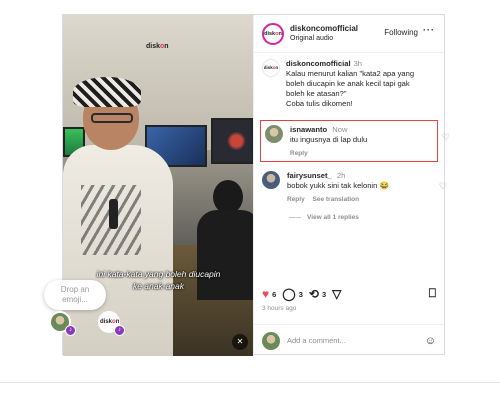 This screenshot has width=500, height=401. What do you see at coordinates (324, 294) in the screenshot?
I see `repost-count: 3` at bounding box center [324, 294].